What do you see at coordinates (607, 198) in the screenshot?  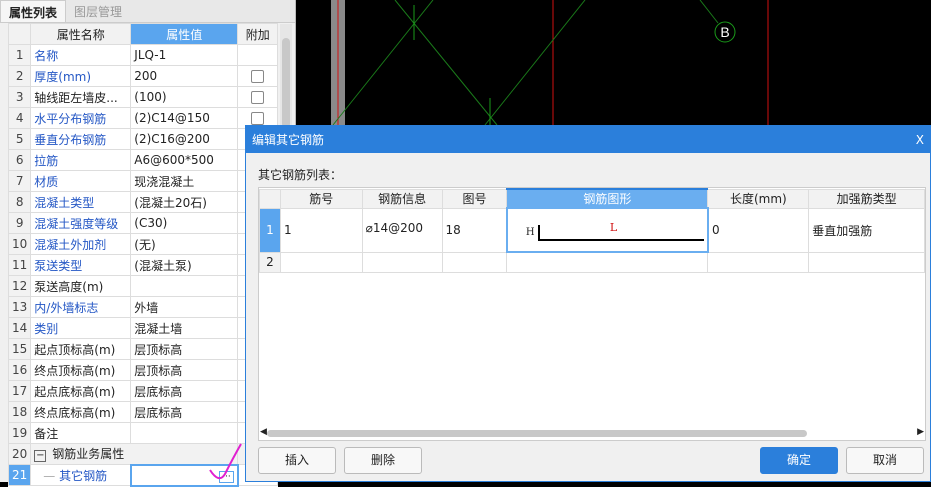 I see `col-rebar-shape: 钢筋图形` at bounding box center [607, 198].